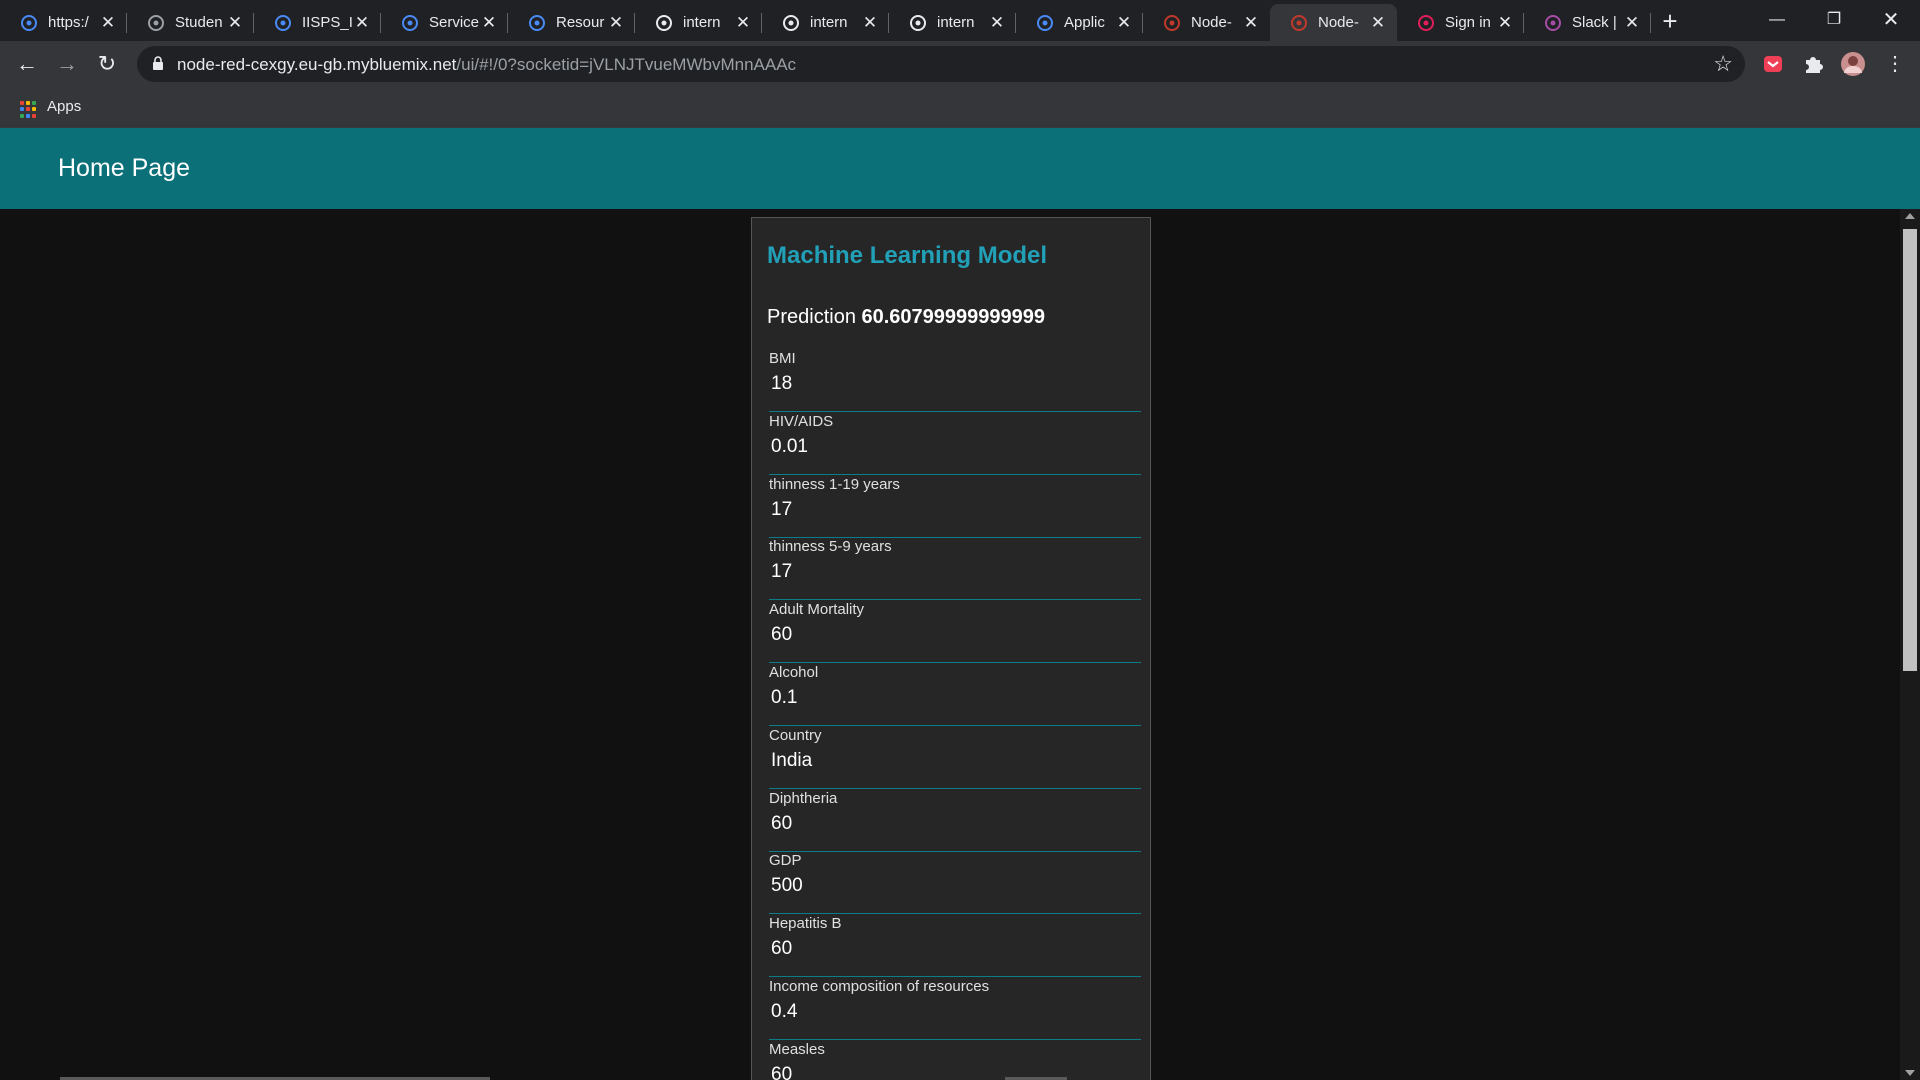 The image size is (1920, 1080). Describe the element at coordinates (794, 672) in the screenshot. I see `field-label: Alcohol` at that location.